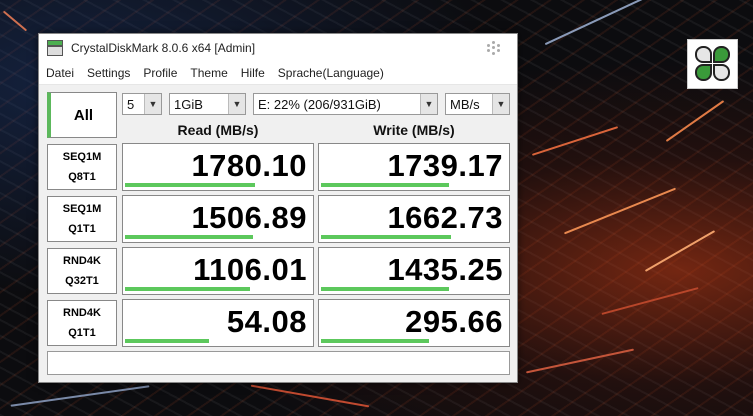 The height and width of the screenshot is (416, 753). I want to click on test-size-select: 1GiB ▼, so click(207, 104).